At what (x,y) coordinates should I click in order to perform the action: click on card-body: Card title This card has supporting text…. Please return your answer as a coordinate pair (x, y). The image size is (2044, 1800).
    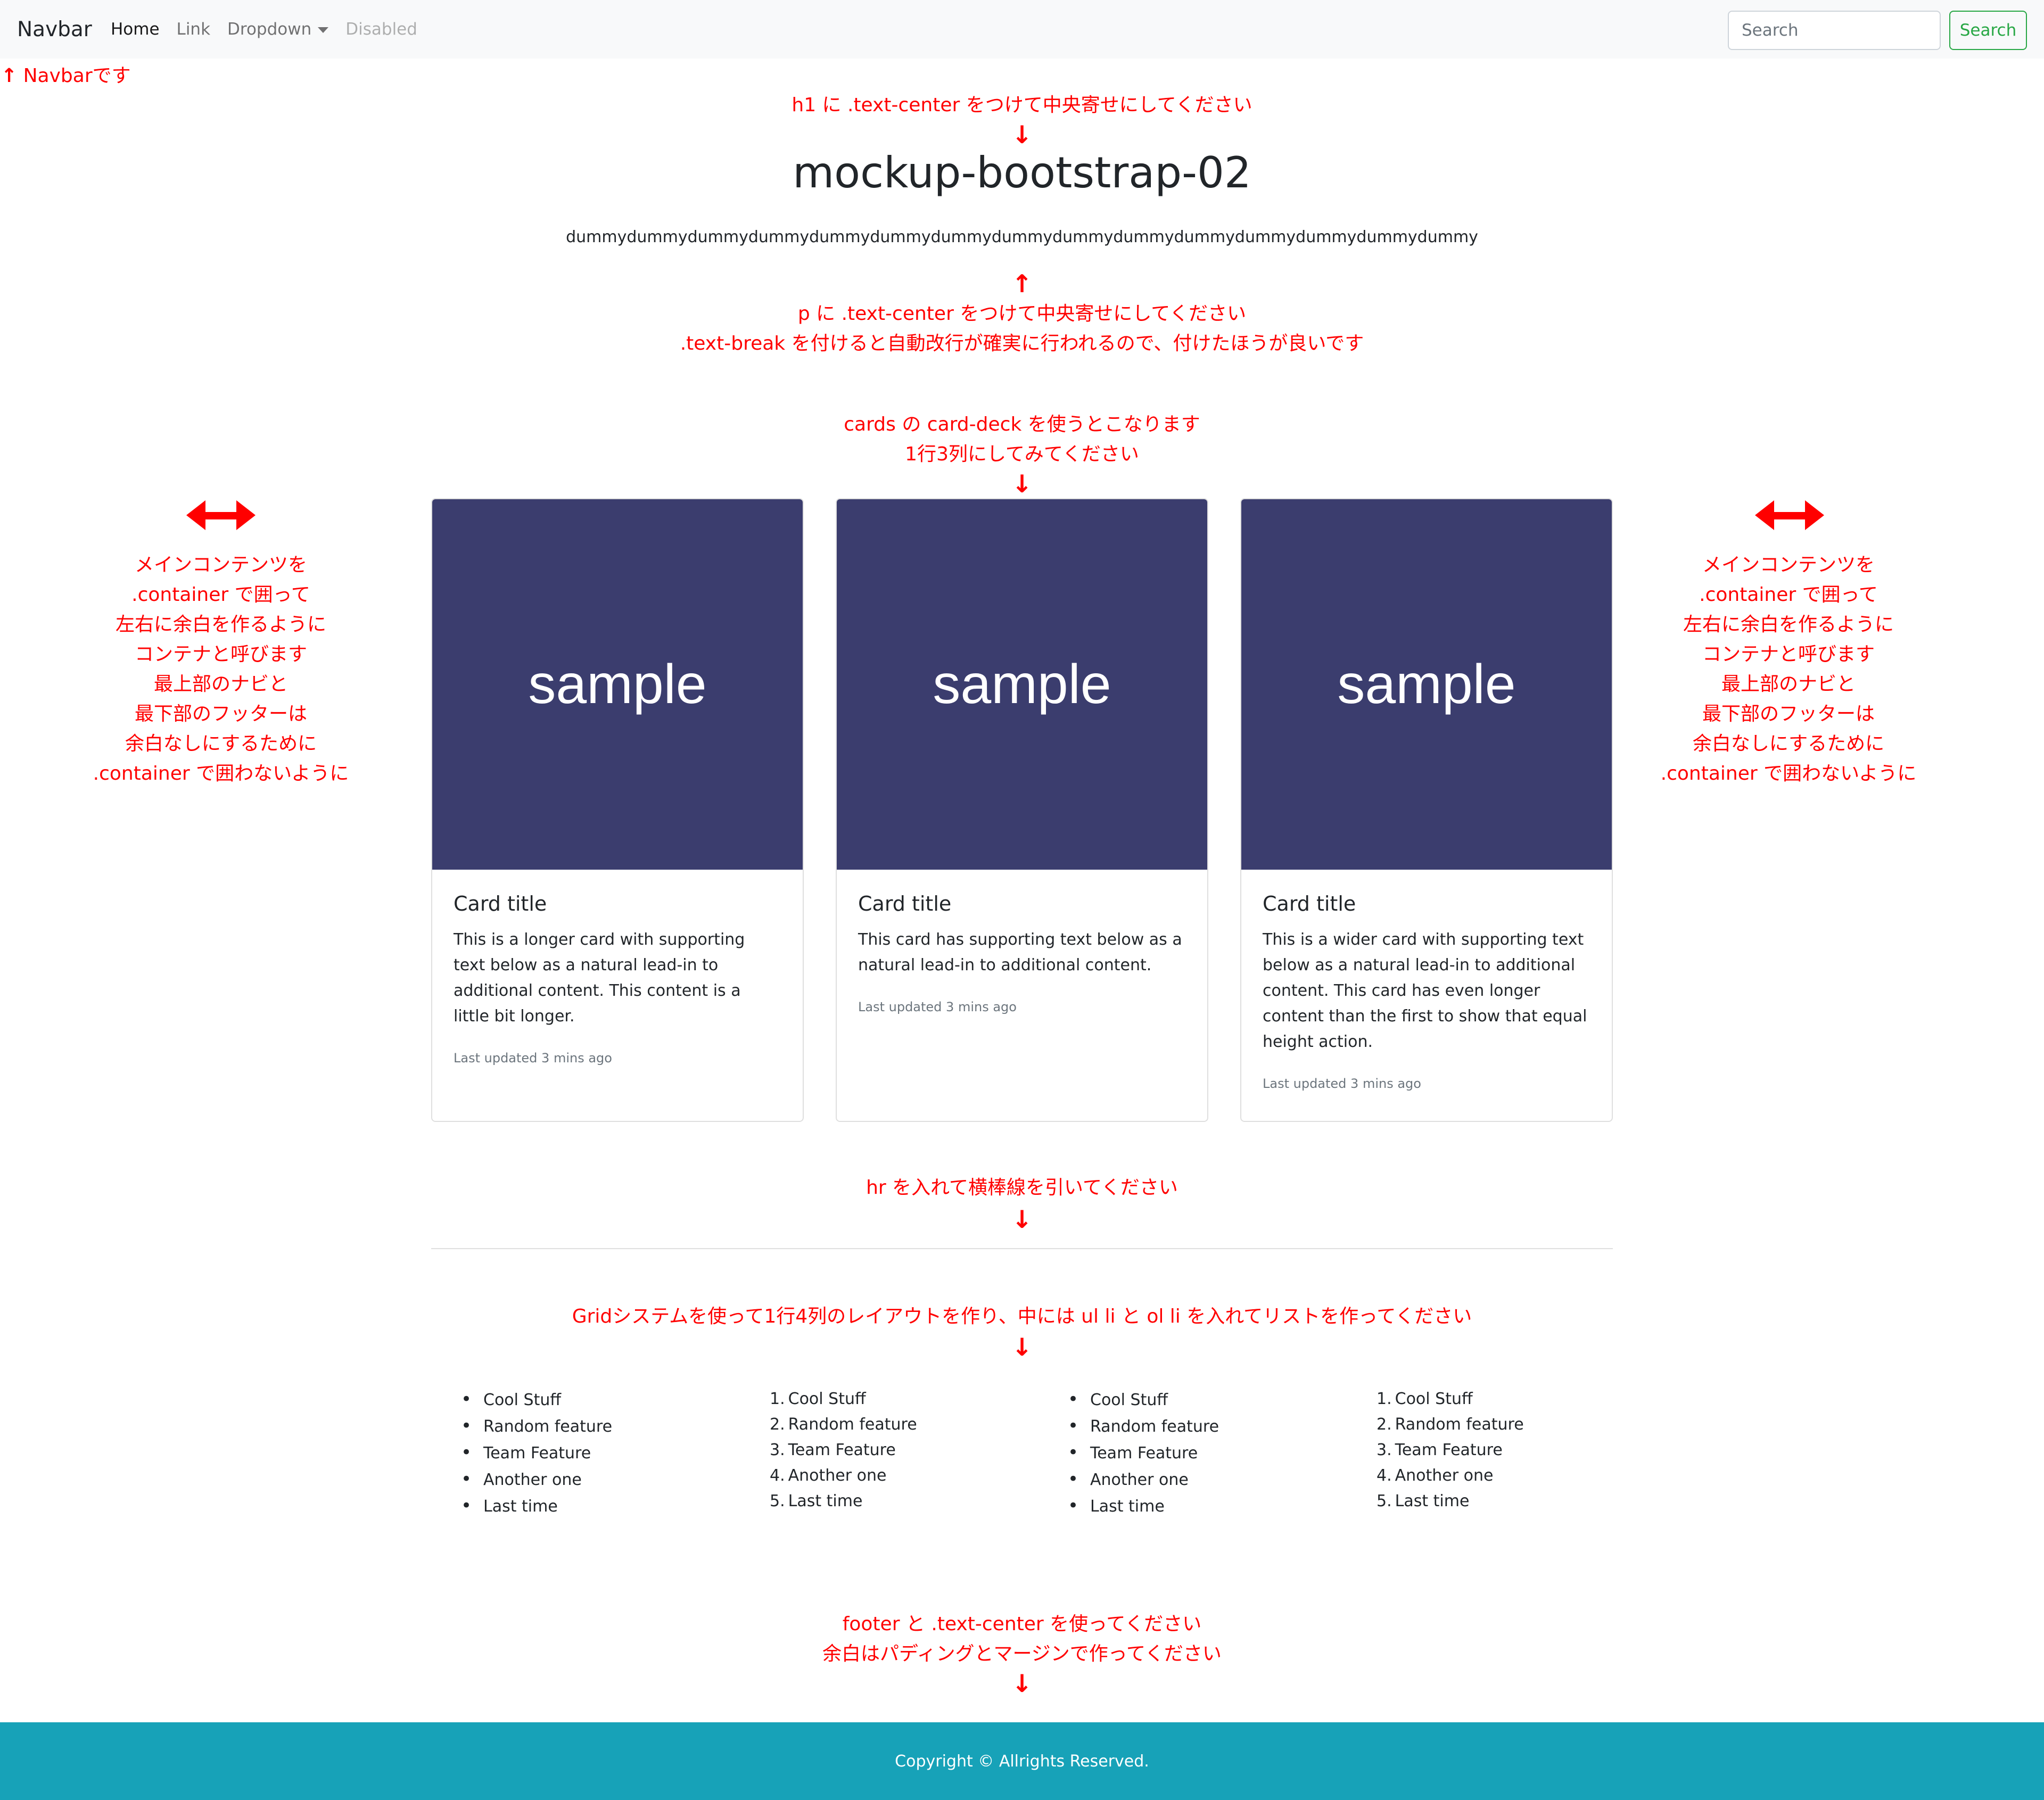
    Looking at the image, I should click on (1022, 954).